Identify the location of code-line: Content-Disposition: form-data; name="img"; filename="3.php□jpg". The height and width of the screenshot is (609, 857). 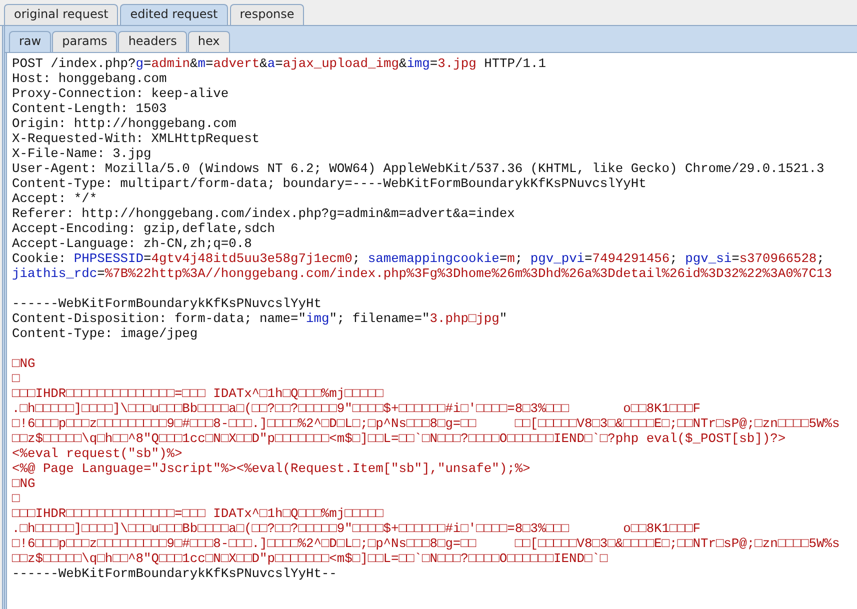
(260, 318).